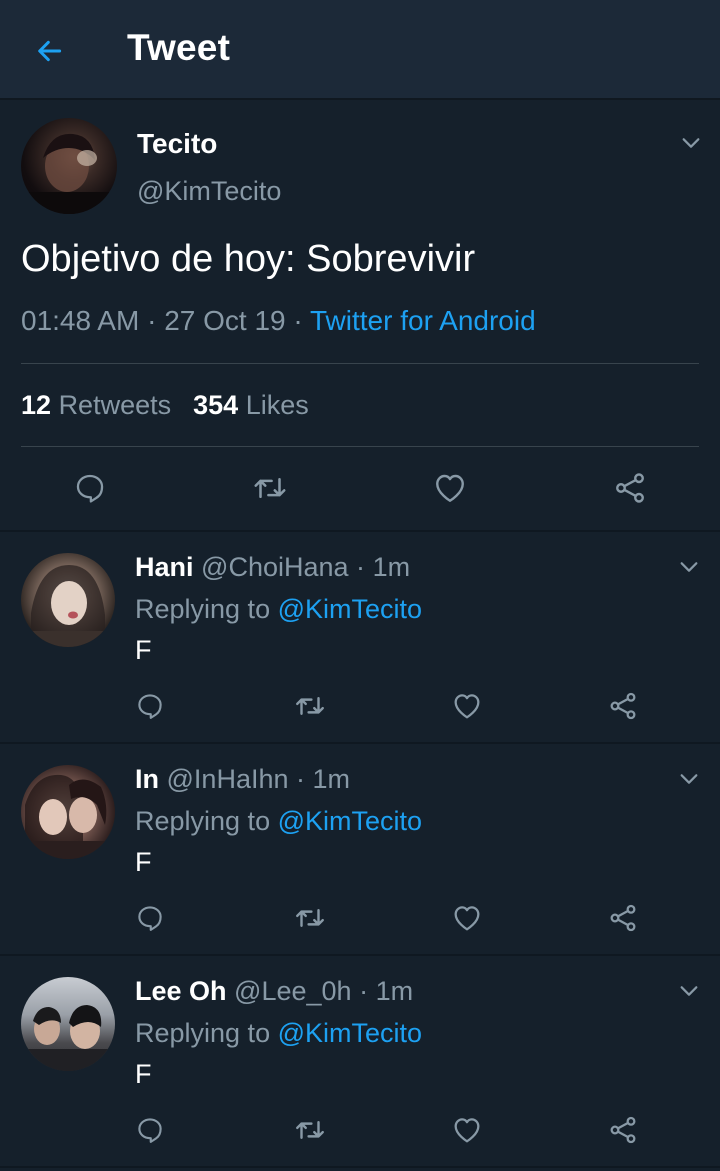 This screenshot has width=720, height=1171. I want to click on retweets-count: 12, so click(36, 405).